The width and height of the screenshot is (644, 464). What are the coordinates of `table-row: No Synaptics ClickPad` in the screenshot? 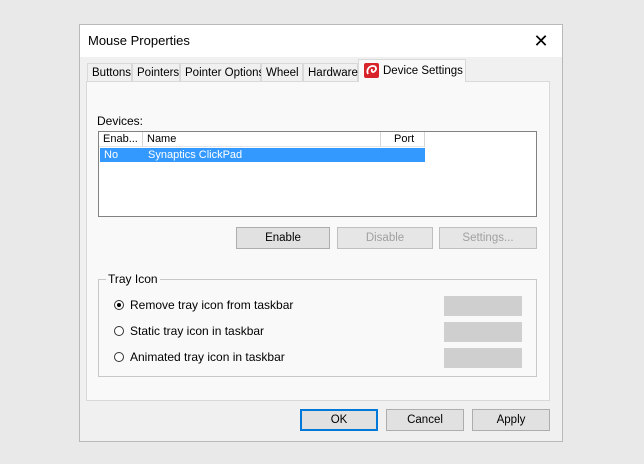 It's located at (262, 155).